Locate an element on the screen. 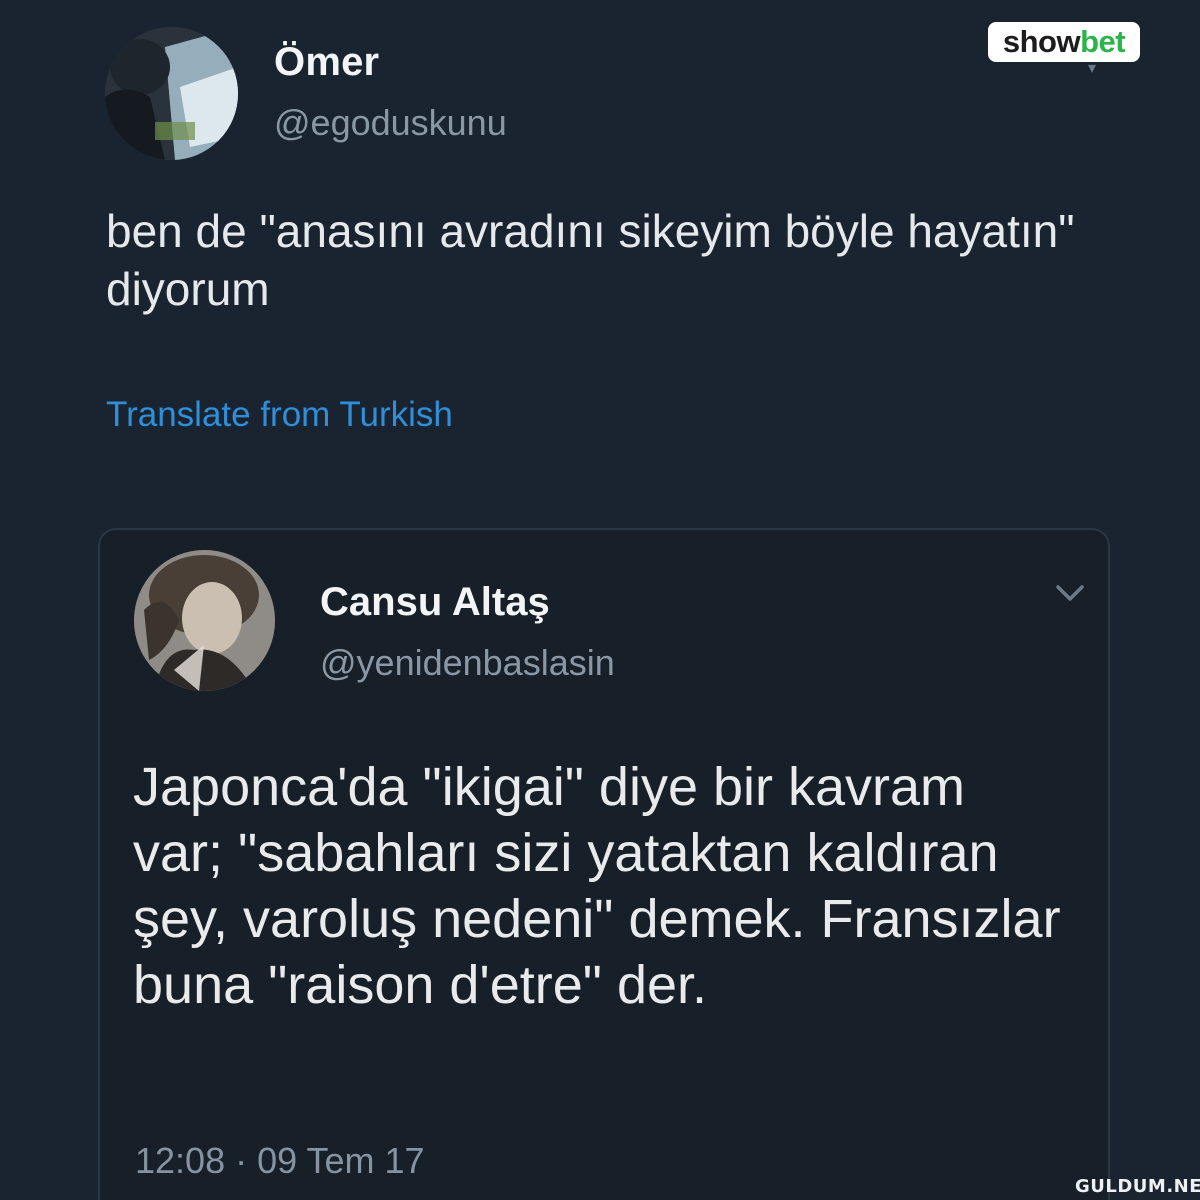 This screenshot has width=1200, height=1200. brand-logo-part1: show is located at coordinates (1041, 41).